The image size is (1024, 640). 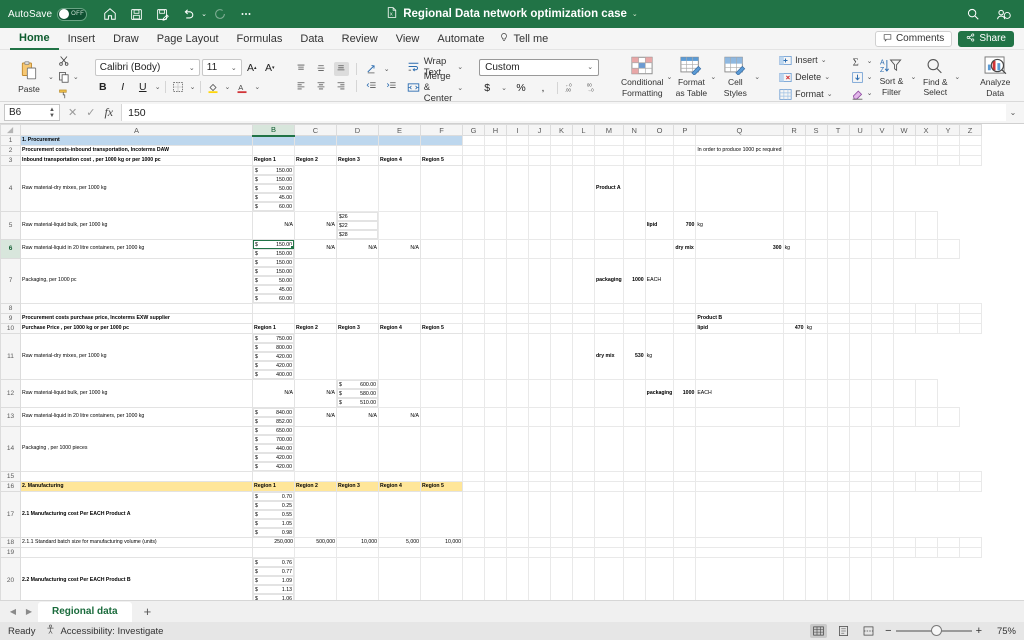 I want to click on cell-W17, so click(x=816, y=514).